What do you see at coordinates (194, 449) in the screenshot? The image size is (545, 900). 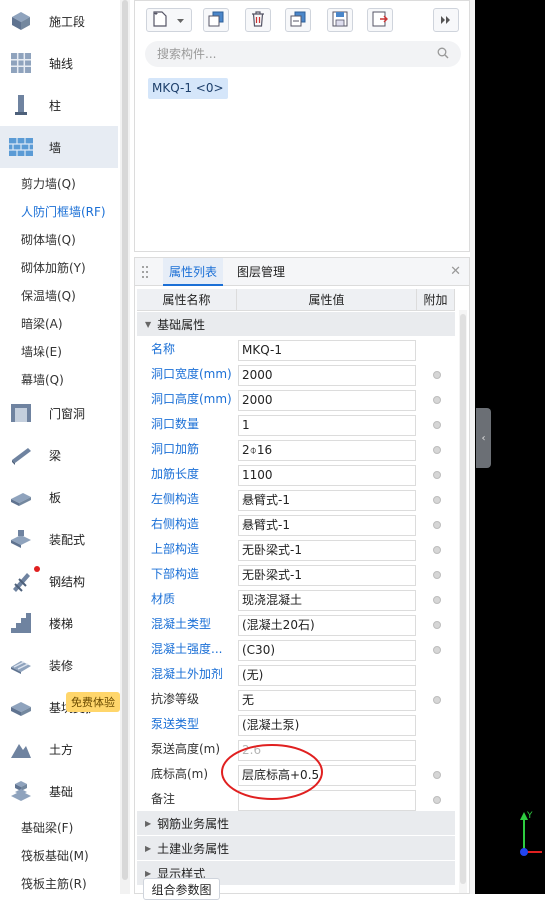 I see `property-name: 洞口加筋` at bounding box center [194, 449].